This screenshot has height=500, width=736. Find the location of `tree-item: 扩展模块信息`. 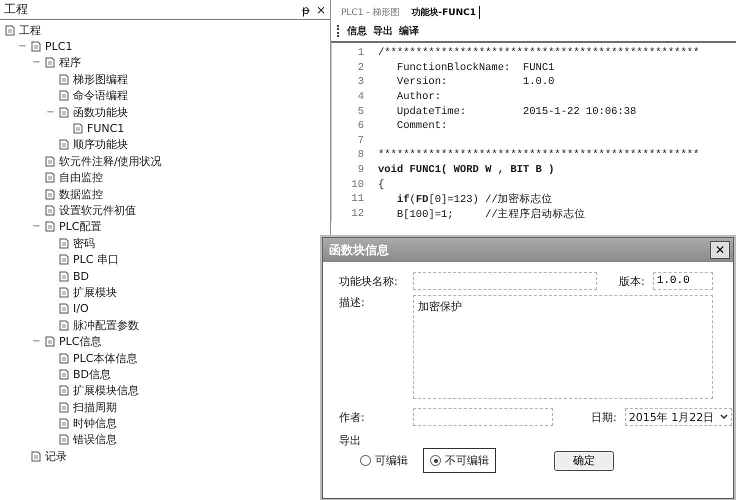

tree-item: 扩展模块信息 is located at coordinates (106, 390).